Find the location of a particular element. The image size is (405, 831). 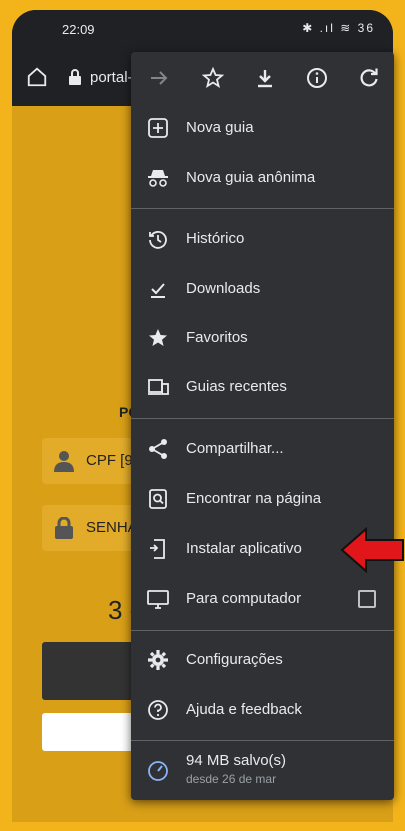

menu-item-downloads: Downloads is located at coordinates (262, 289).